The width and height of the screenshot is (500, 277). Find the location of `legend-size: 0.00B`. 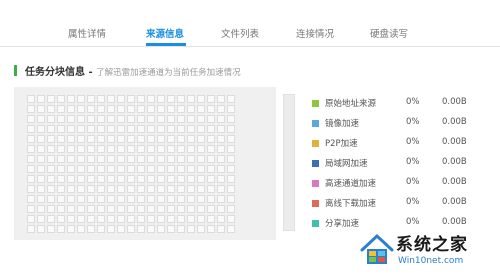

legend-size: 0.00B is located at coordinates (454, 162).